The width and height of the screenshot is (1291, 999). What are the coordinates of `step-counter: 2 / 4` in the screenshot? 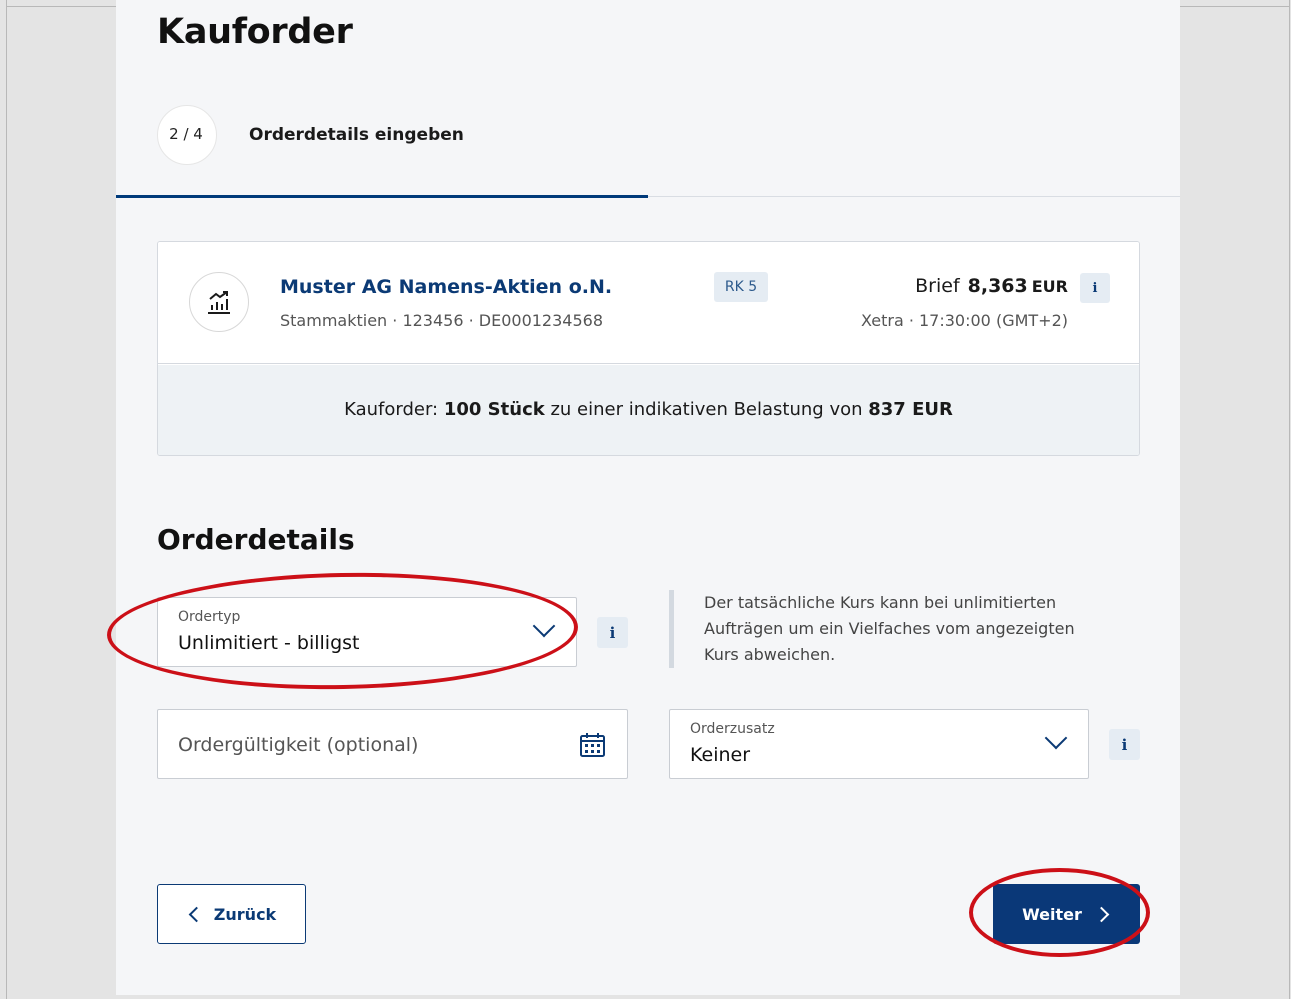 It's located at (187, 135).